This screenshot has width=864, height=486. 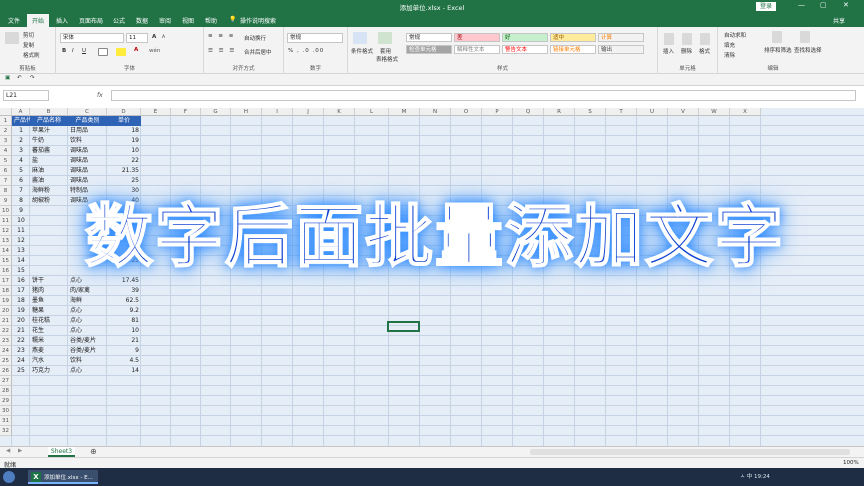 I want to click on column-header: Q, so click(x=528, y=112).